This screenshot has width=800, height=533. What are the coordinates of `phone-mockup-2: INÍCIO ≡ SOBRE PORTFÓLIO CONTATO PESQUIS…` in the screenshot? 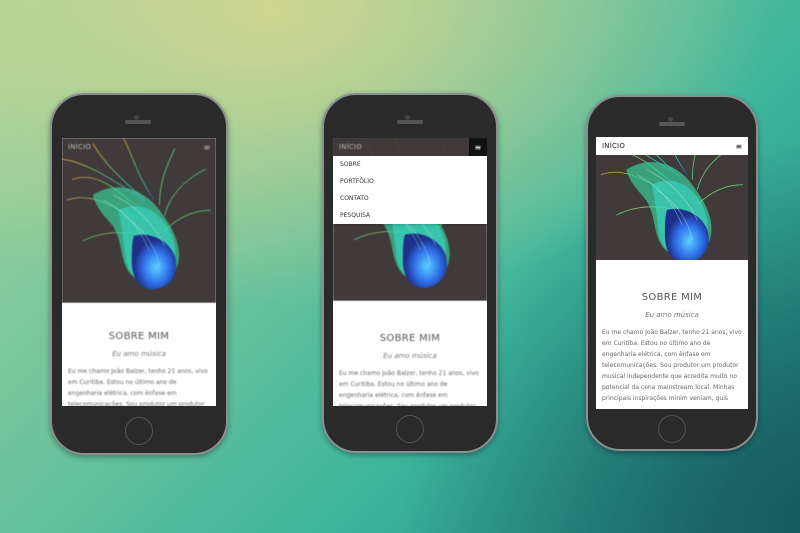 It's located at (410, 273).